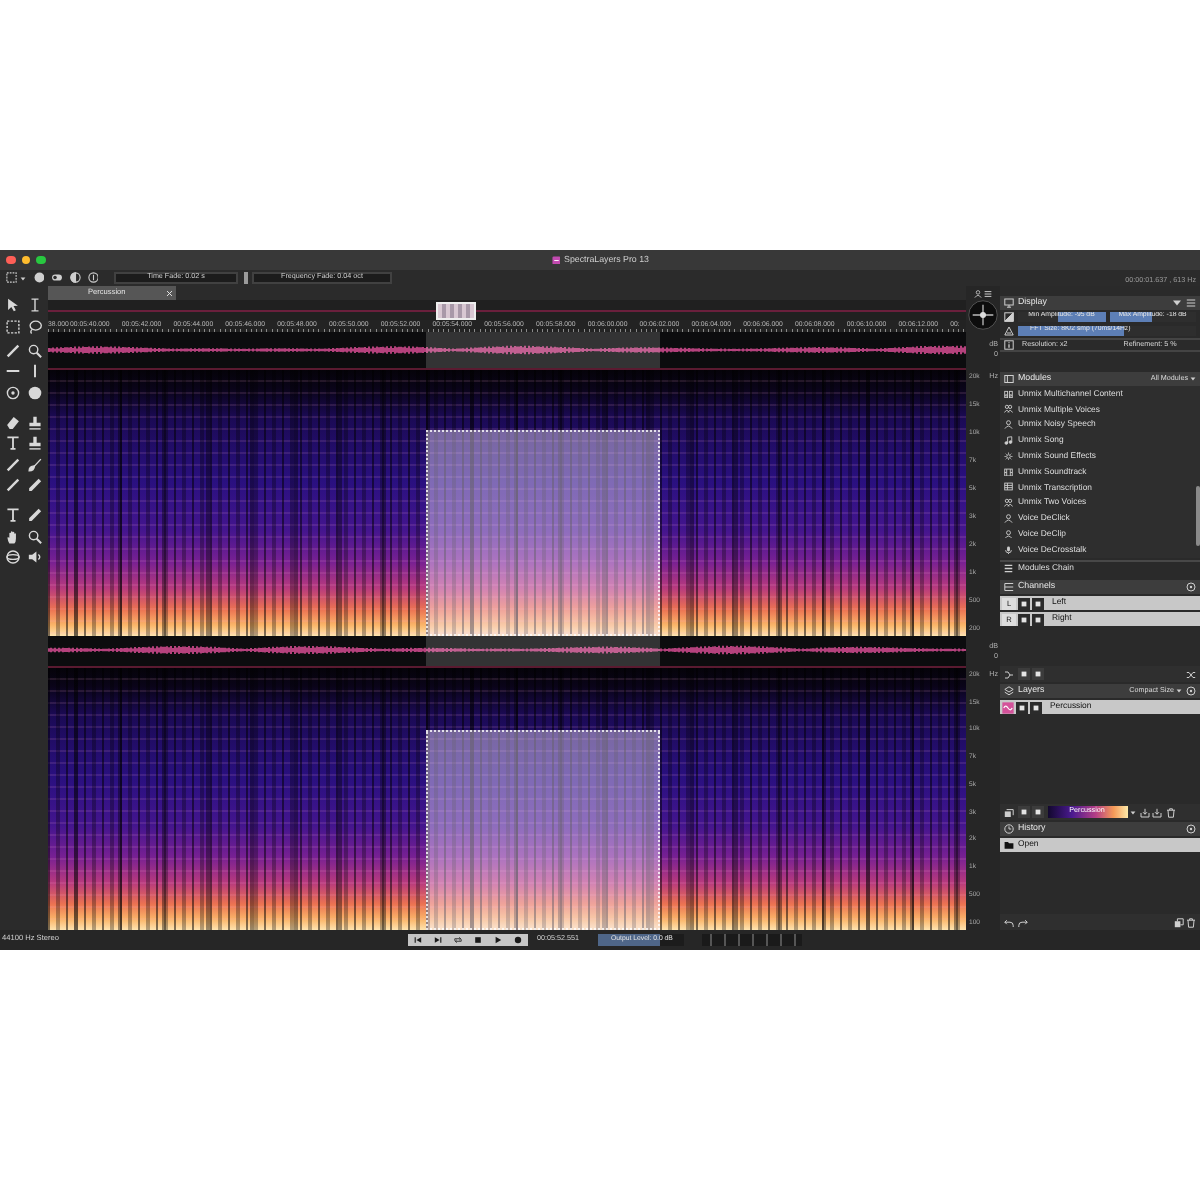 This screenshot has height=1200, width=1200. Describe the element at coordinates (1178, 922) in the screenshot. I see `copy-icon` at that location.